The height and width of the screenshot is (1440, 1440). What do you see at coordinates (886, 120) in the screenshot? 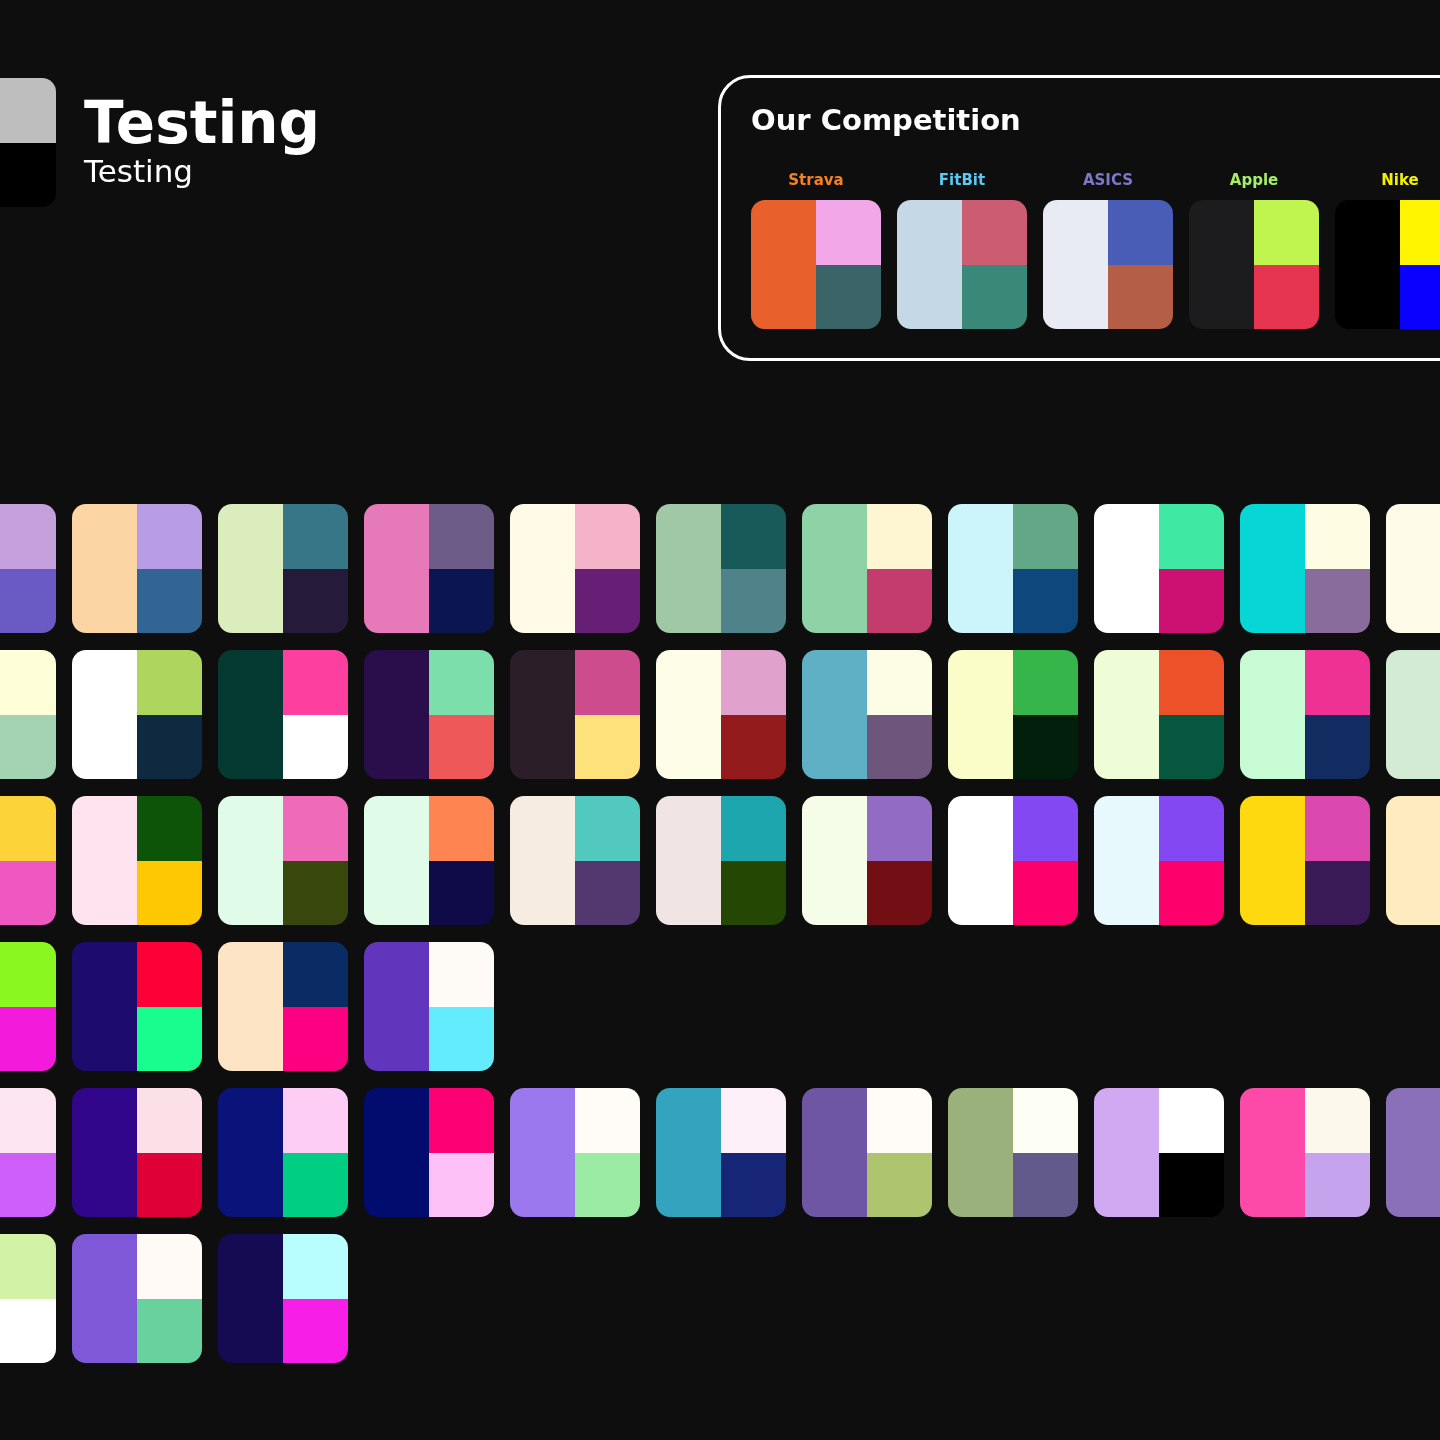
I see `card-title: Our Competition` at bounding box center [886, 120].